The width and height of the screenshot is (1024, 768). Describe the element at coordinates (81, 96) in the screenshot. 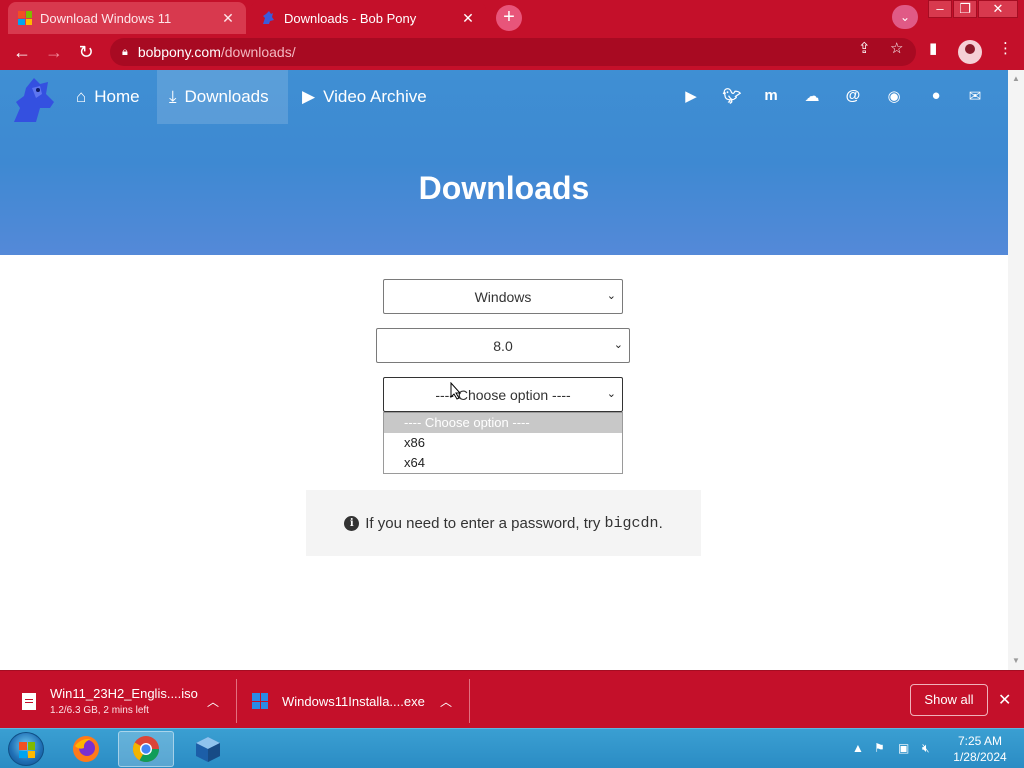

I see `home-icon: ⌂` at that location.